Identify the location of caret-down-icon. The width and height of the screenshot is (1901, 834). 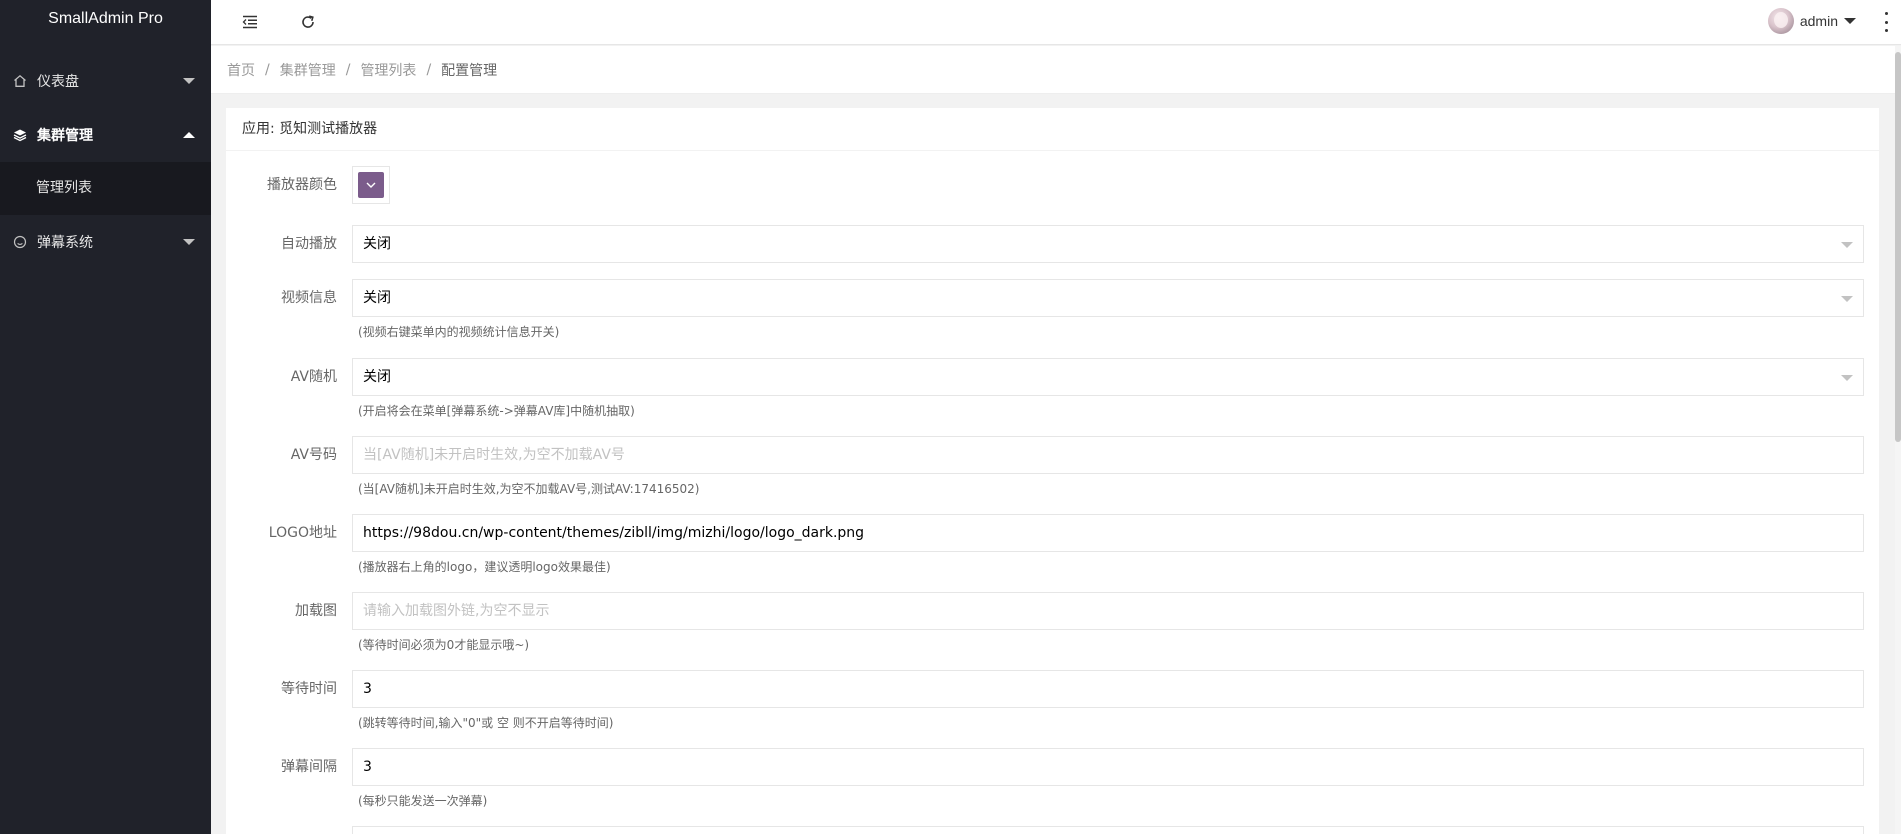
(1850, 21).